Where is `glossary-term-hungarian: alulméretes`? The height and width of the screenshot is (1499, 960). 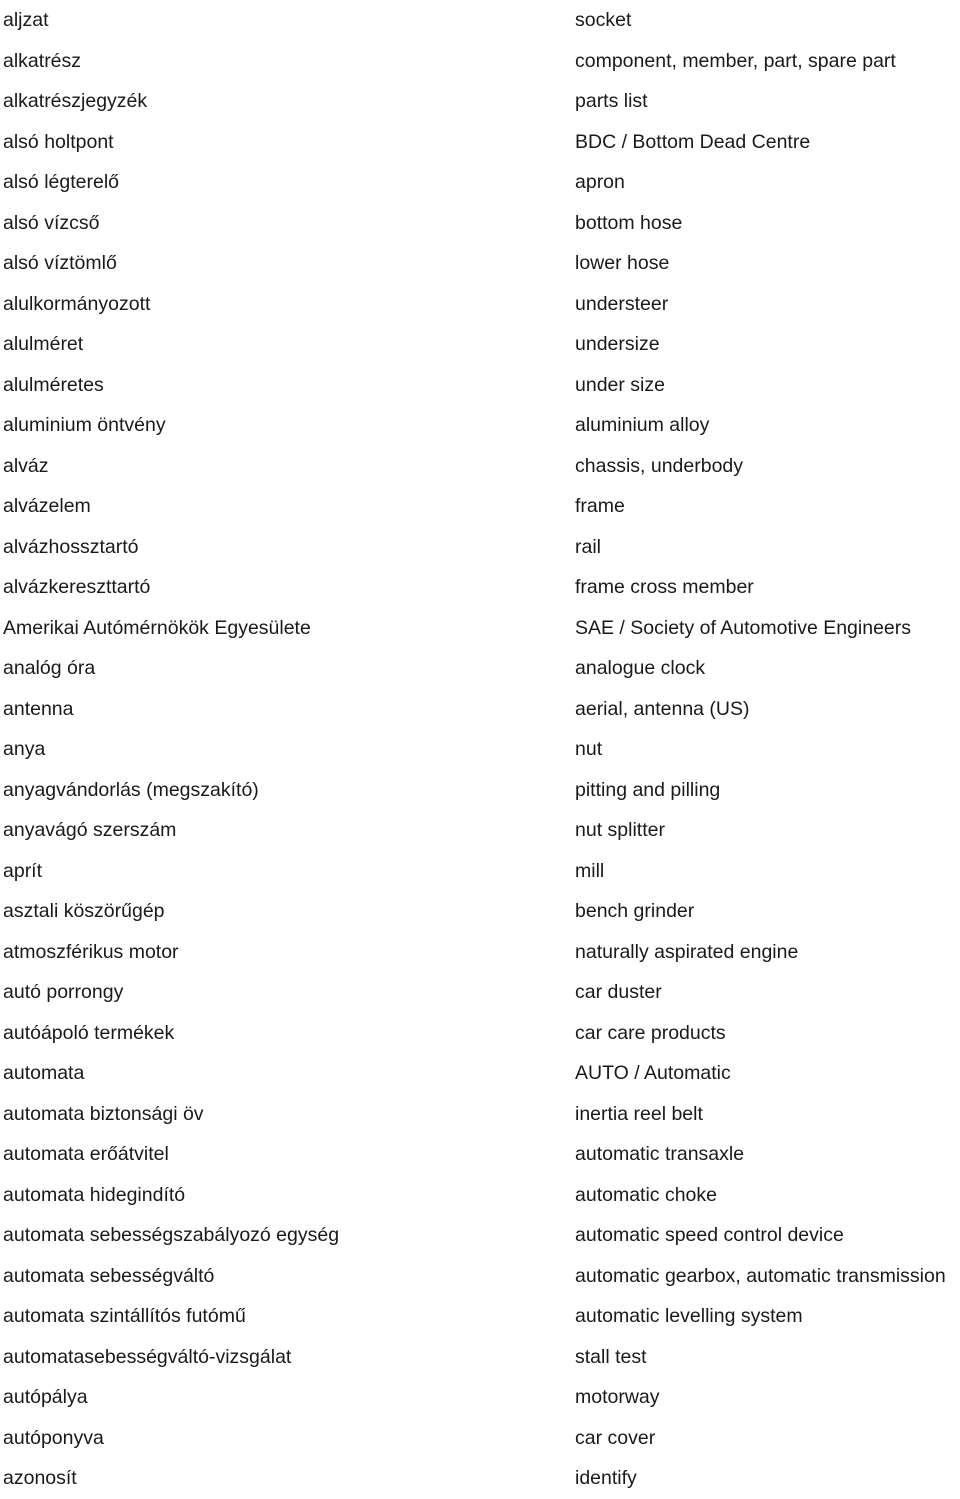
glossary-term-hungarian: alulméretes is located at coordinates (53, 384).